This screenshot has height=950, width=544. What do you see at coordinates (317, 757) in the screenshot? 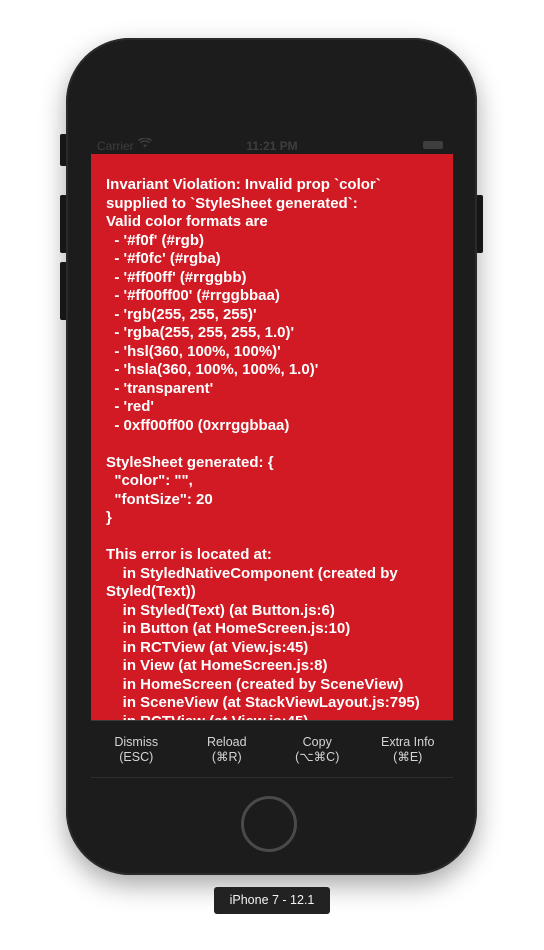
I see `copy-shortcut: (⌥⌘C)` at bounding box center [317, 757].